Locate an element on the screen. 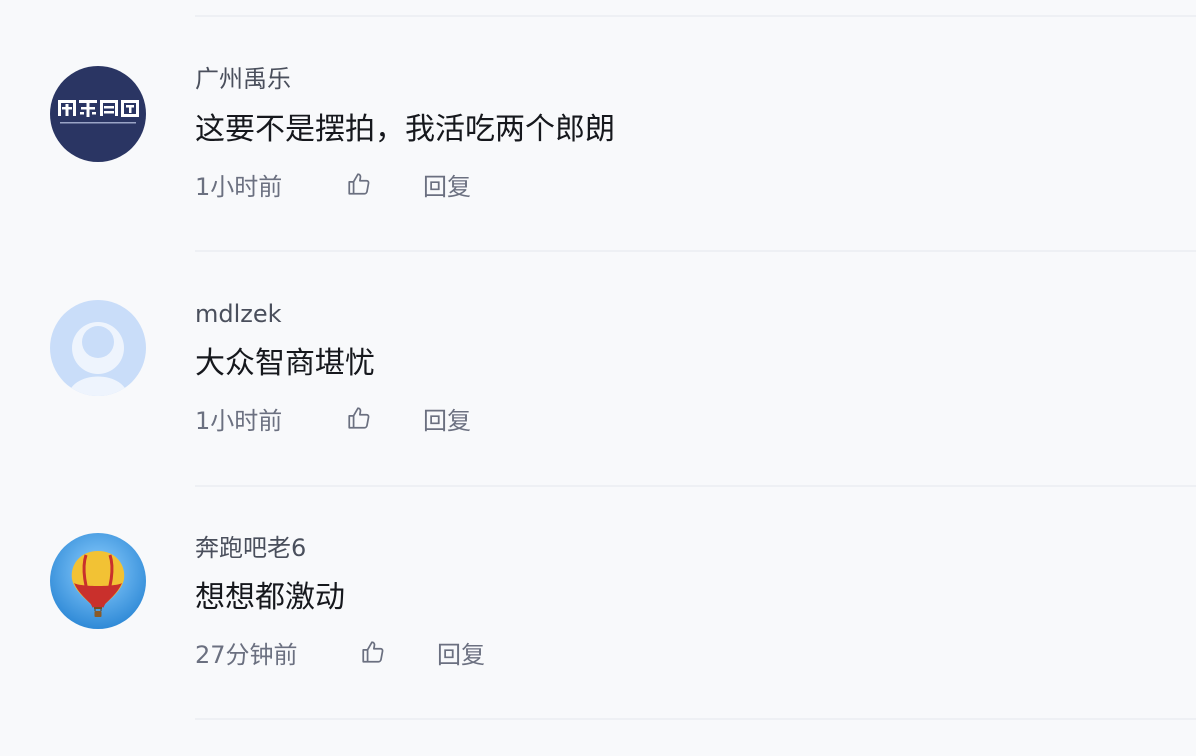 The image size is (1196, 756). comment-time: 27分钟前 is located at coordinates (246, 654).